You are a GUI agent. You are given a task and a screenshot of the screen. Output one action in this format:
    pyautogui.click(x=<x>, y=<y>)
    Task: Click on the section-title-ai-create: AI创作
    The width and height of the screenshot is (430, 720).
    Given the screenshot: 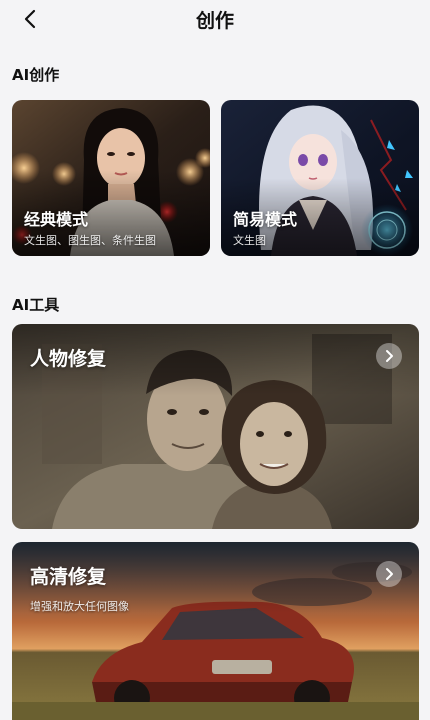 What is the action you would take?
    pyautogui.click(x=36, y=75)
    